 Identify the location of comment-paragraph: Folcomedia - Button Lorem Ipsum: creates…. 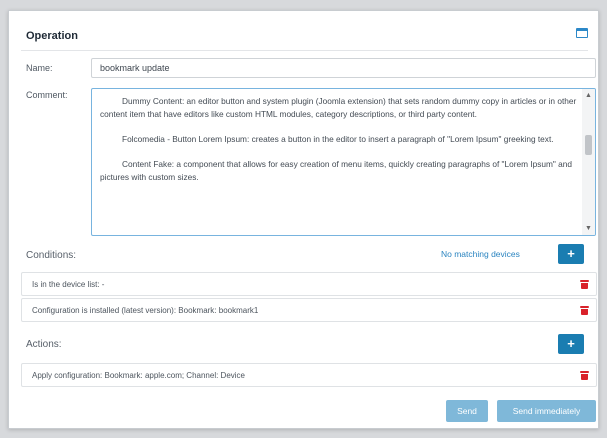
(338, 138).